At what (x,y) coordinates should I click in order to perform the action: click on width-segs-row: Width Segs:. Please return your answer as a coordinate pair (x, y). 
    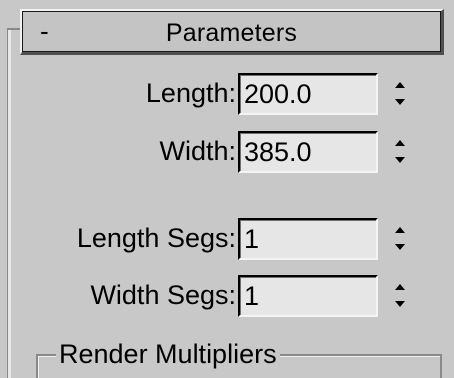
    Looking at the image, I should click on (227, 296).